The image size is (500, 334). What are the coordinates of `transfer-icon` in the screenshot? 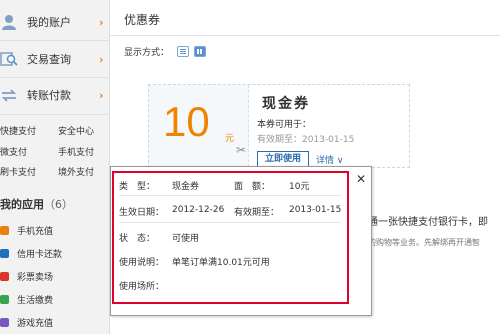 It's located at (9, 95).